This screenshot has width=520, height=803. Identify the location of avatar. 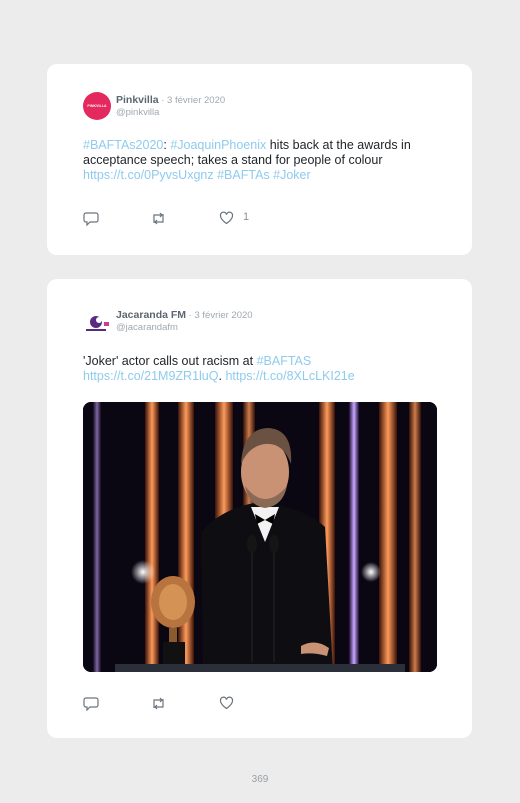
(97, 324).